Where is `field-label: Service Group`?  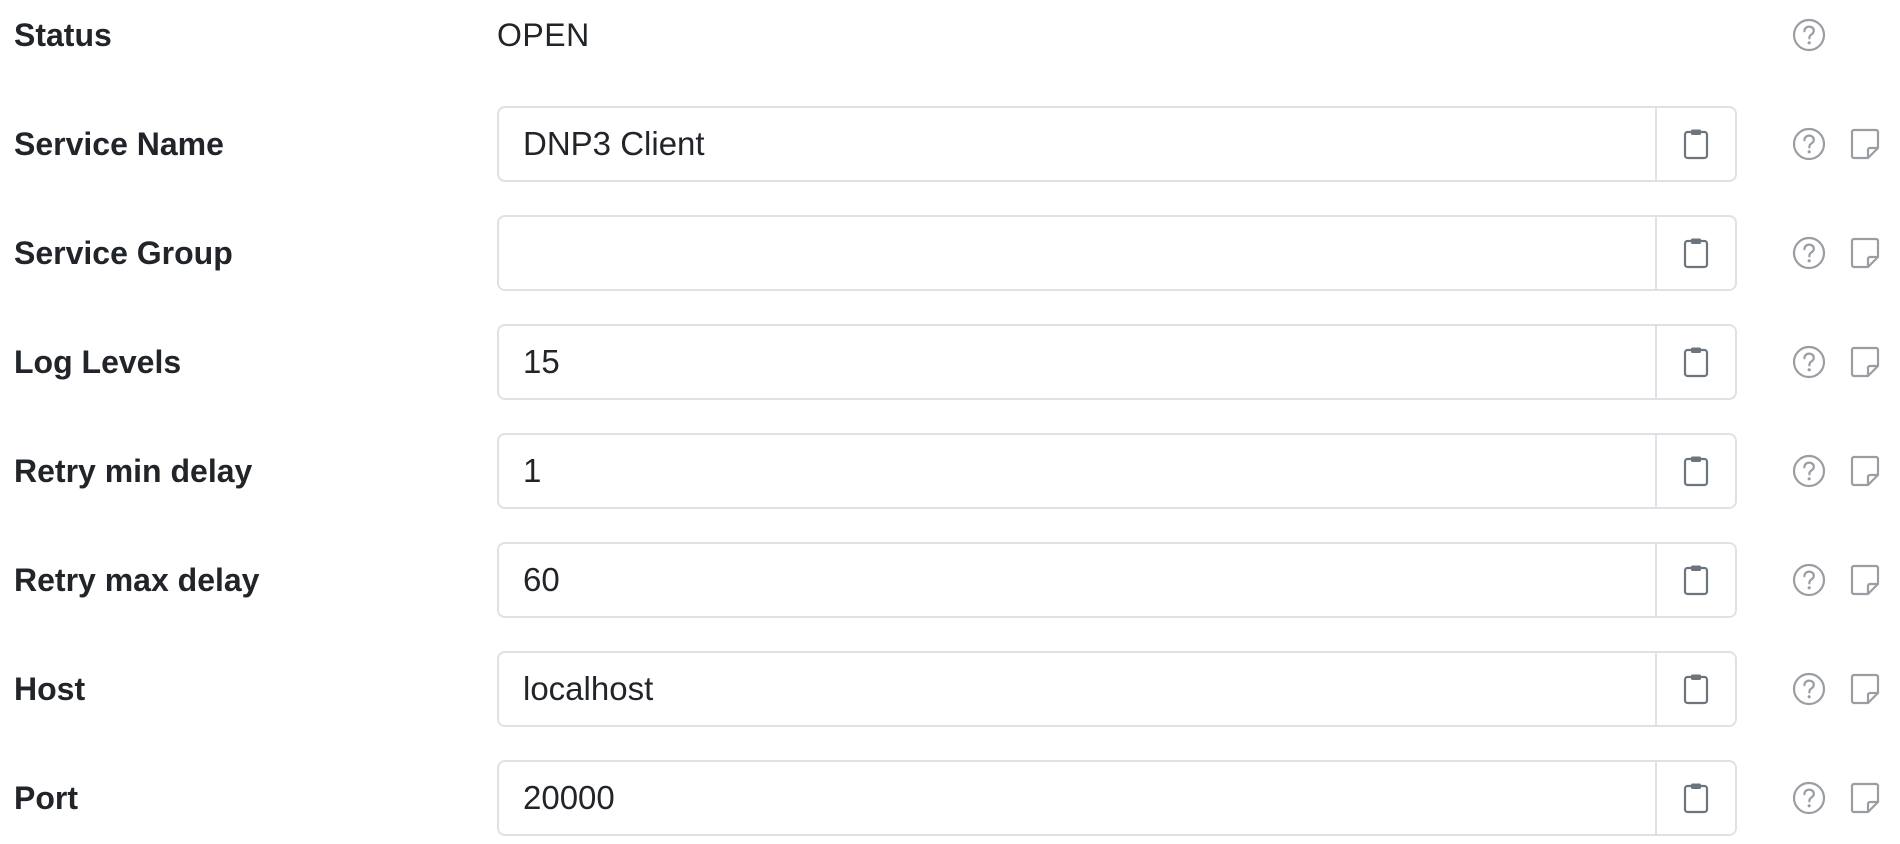 field-label: Service Group is located at coordinates (123, 253).